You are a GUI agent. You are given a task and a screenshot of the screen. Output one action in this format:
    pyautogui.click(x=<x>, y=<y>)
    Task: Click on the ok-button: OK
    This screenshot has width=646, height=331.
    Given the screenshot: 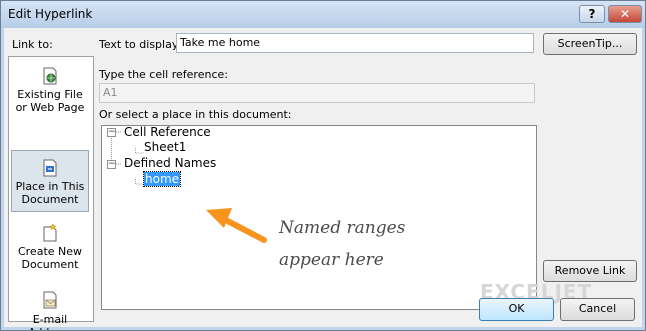 What is the action you would take?
    pyautogui.click(x=516, y=309)
    